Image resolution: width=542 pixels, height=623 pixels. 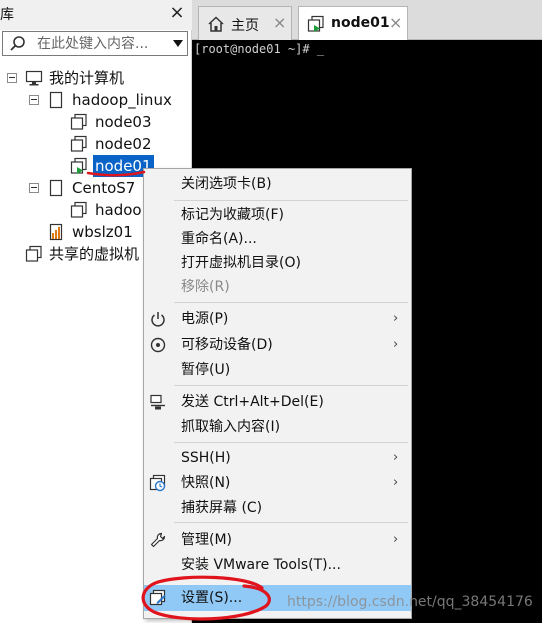 I want to click on menu-label: 暂停(U), so click(x=206, y=370).